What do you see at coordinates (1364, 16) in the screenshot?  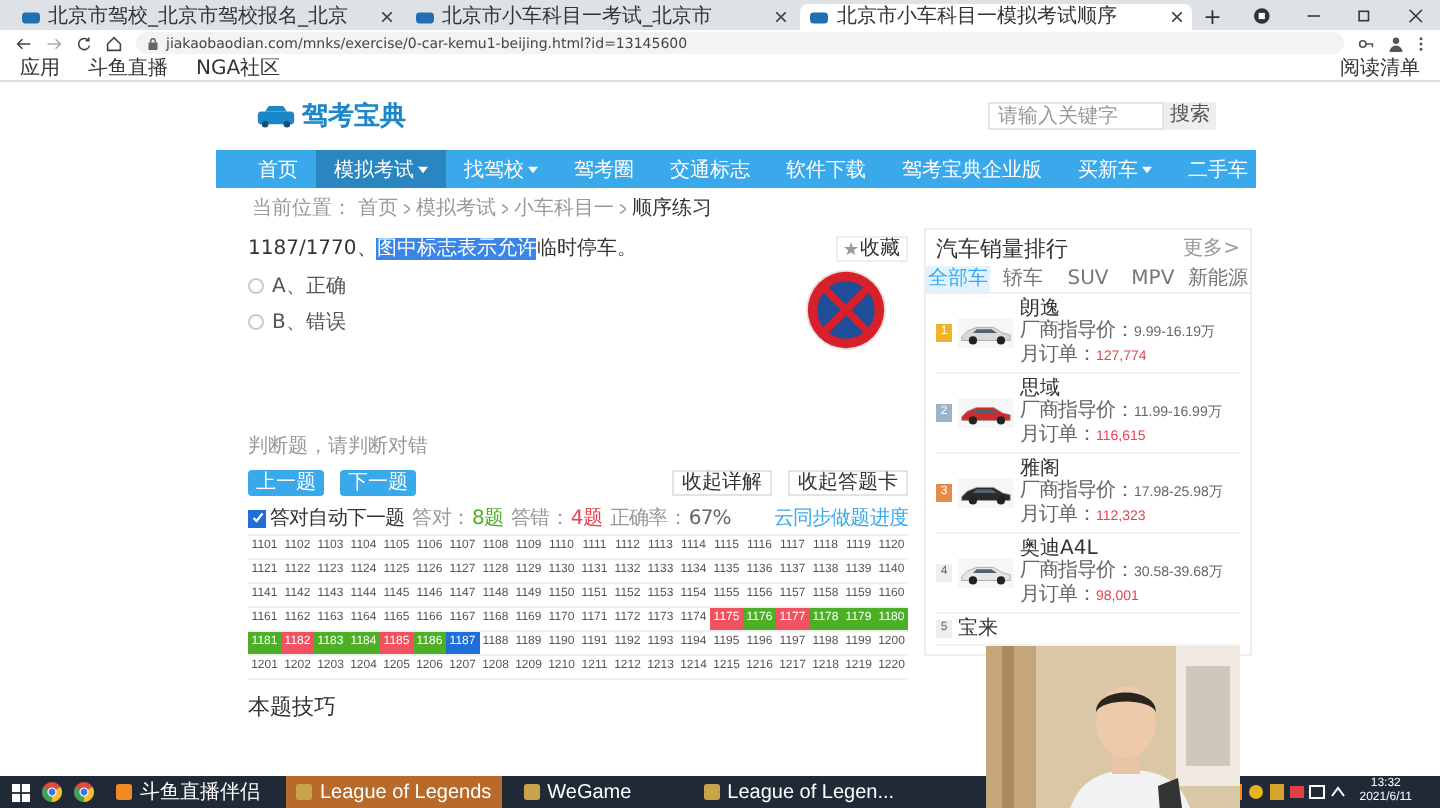 I see `maximize-icon` at bounding box center [1364, 16].